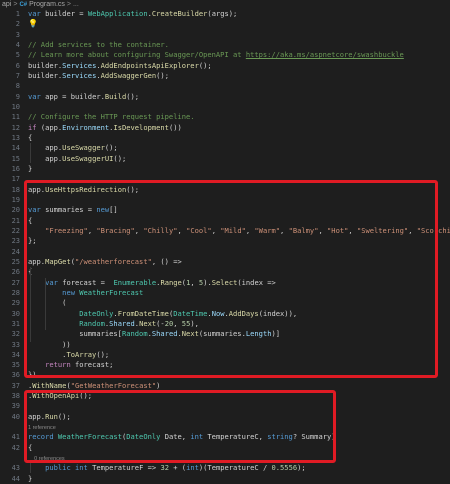  Describe the element at coordinates (15, 210) in the screenshot. I see `line-number: 20` at that location.